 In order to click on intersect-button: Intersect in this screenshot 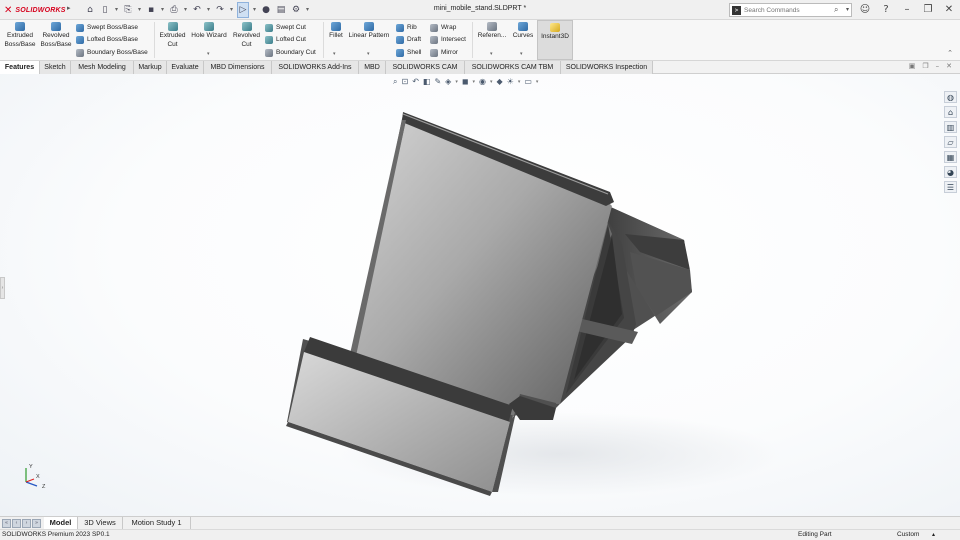, I will do `click(448, 39)`.